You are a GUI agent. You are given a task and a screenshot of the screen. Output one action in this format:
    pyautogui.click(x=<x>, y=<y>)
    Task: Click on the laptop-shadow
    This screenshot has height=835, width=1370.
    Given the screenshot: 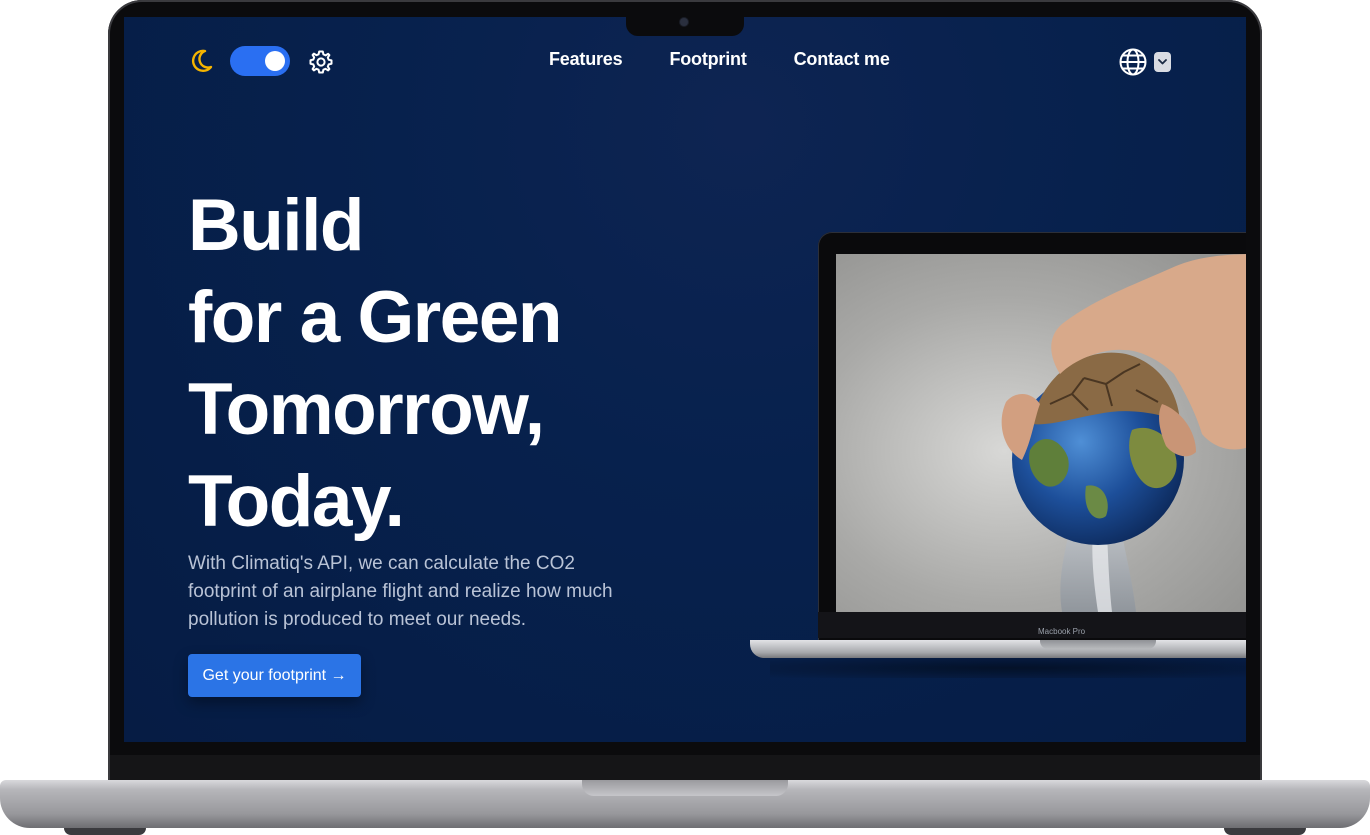 What is the action you would take?
    pyautogui.click(x=1008, y=668)
    